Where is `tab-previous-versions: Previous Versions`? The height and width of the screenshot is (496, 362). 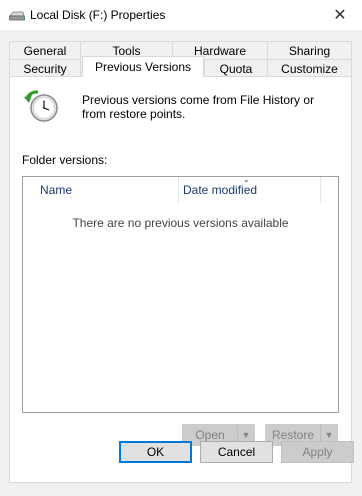
tab-previous-versions: Previous Versions is located at coordinates (143, 66).